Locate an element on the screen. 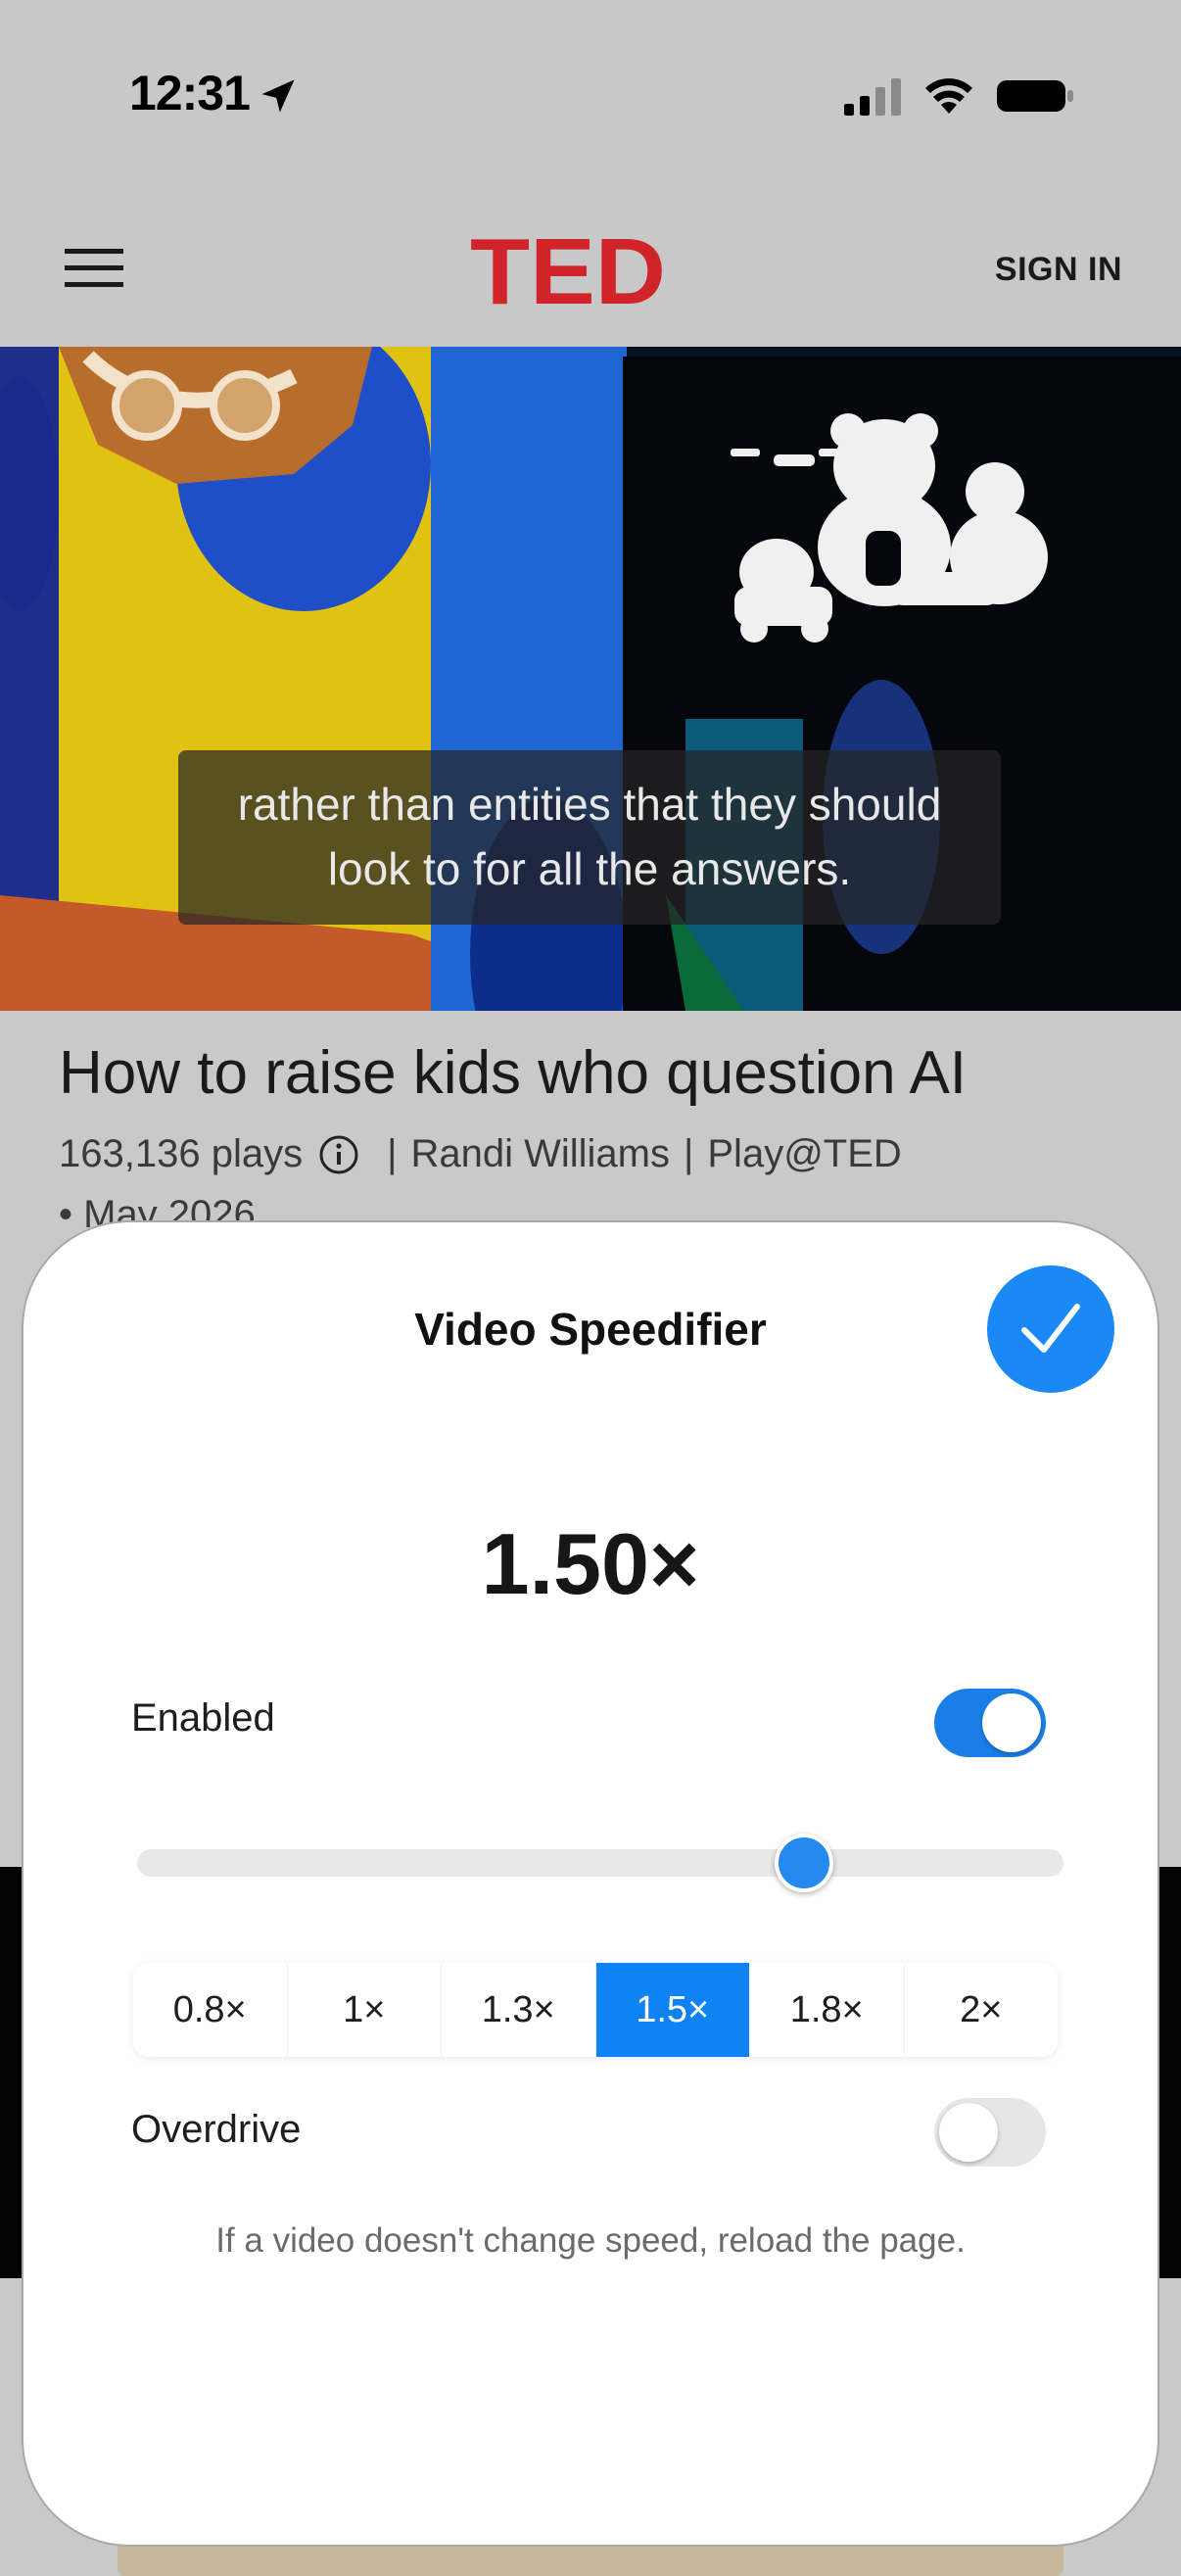 The width and height of the screenshot is (1181, 2576). speed-slider-thumb is located at coordinates (805, 1863).